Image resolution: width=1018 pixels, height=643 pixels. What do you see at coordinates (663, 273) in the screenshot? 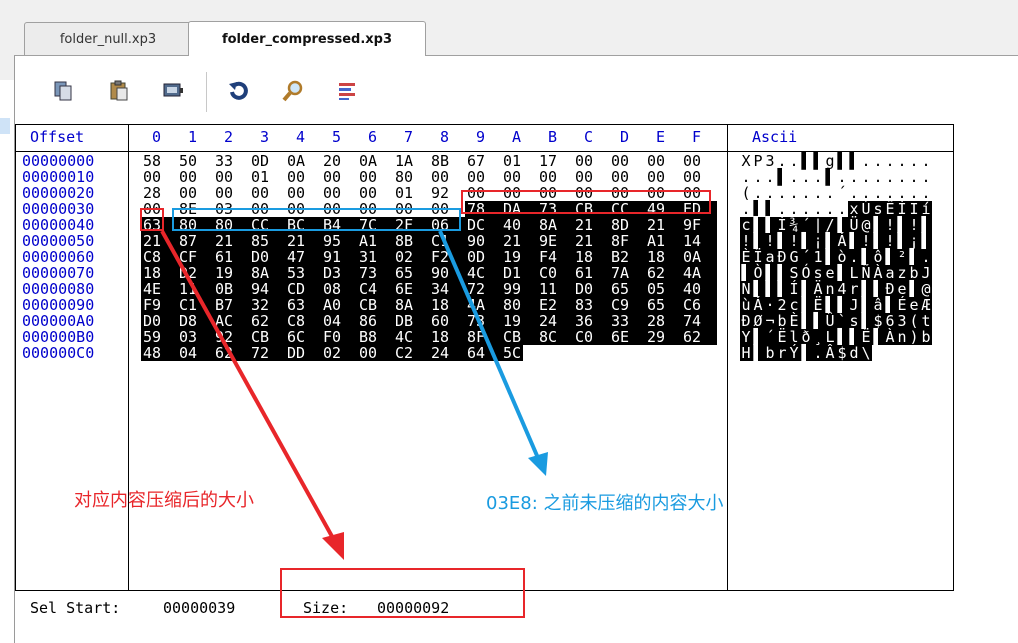
I see `hex-byte: 62` at bounding box center [663, 273].